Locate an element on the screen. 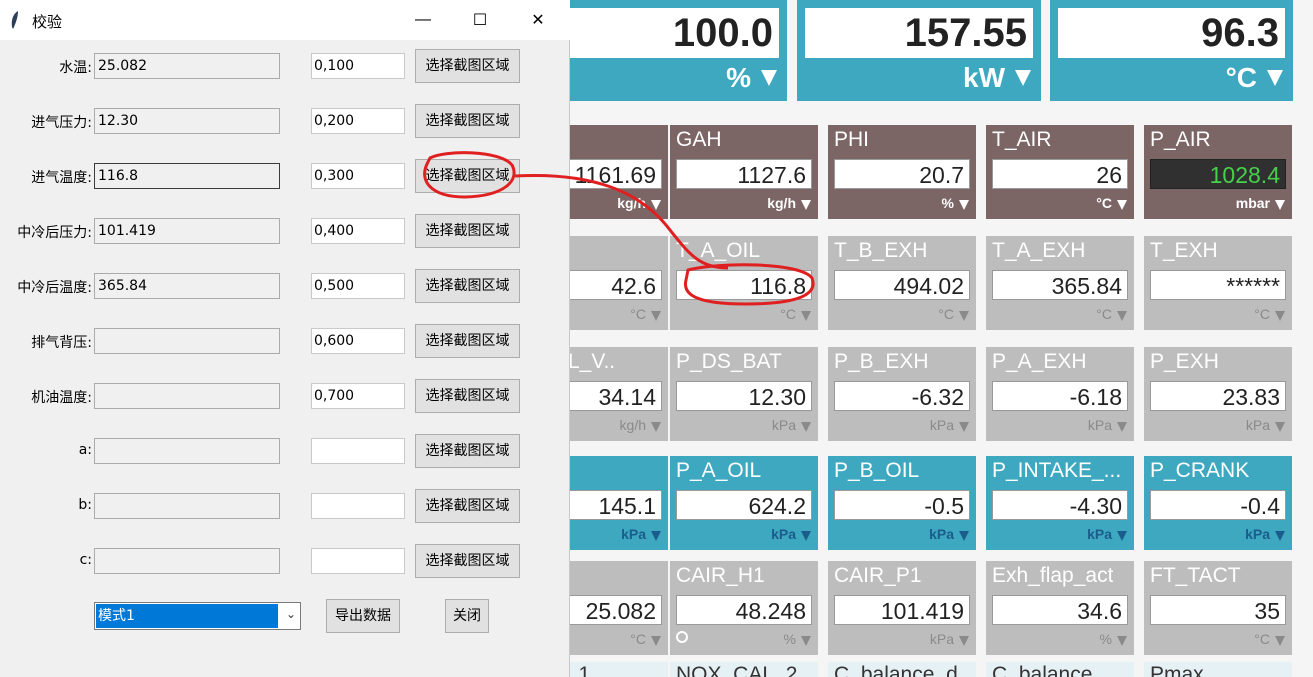 The image size is (1313, 677). region-input: 0,500 is located at coordinates (358, 286).